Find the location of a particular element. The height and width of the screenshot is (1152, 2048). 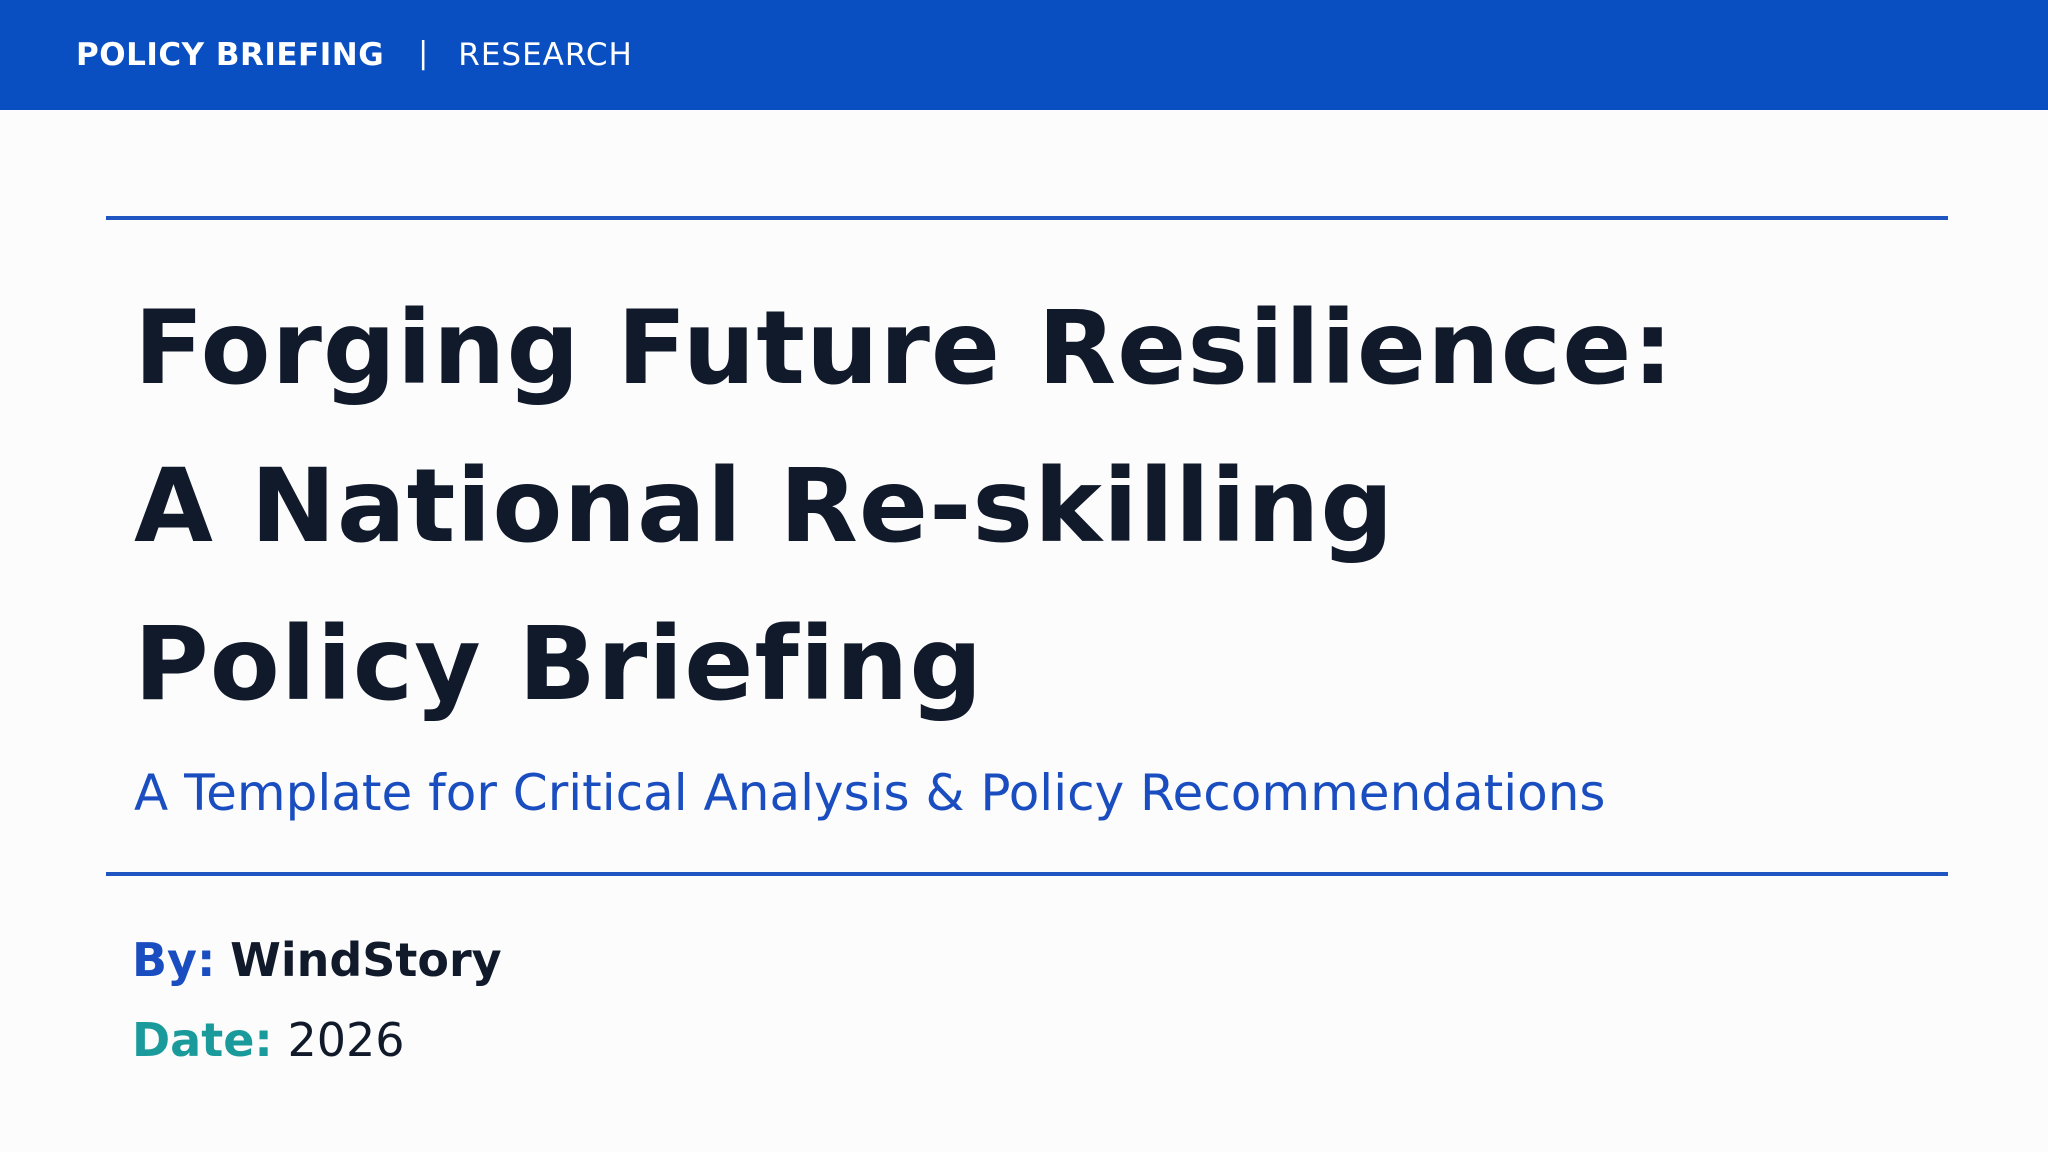

header-section: RESEARCH is located at coordinates (545, 55).